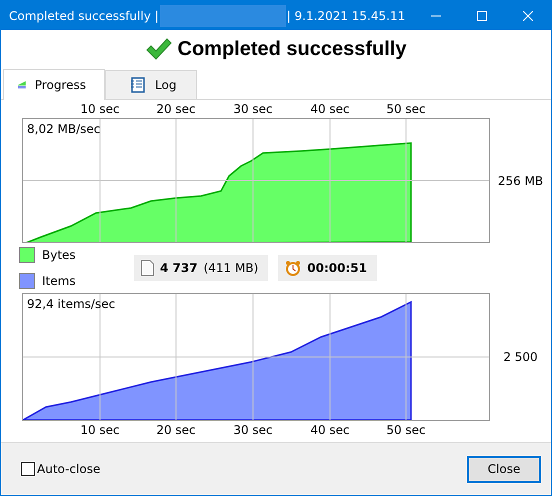 This screenshot has width=552, height=496. Describe the element at coordinates (231, 268) in the screenshot. I see `stat-detail: (411 MB)` at that location.